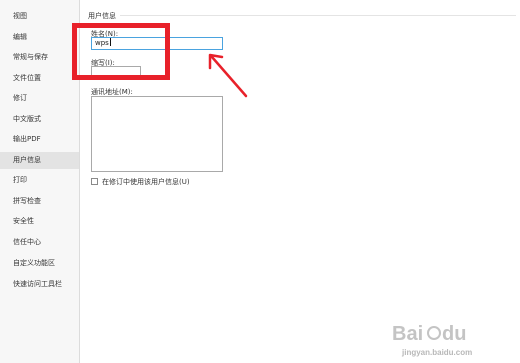  Describe the element at coordinates (39, 263) in the screenshot. I see `sidebar-item-customize-ribbon: 自定义功能区` at that location.